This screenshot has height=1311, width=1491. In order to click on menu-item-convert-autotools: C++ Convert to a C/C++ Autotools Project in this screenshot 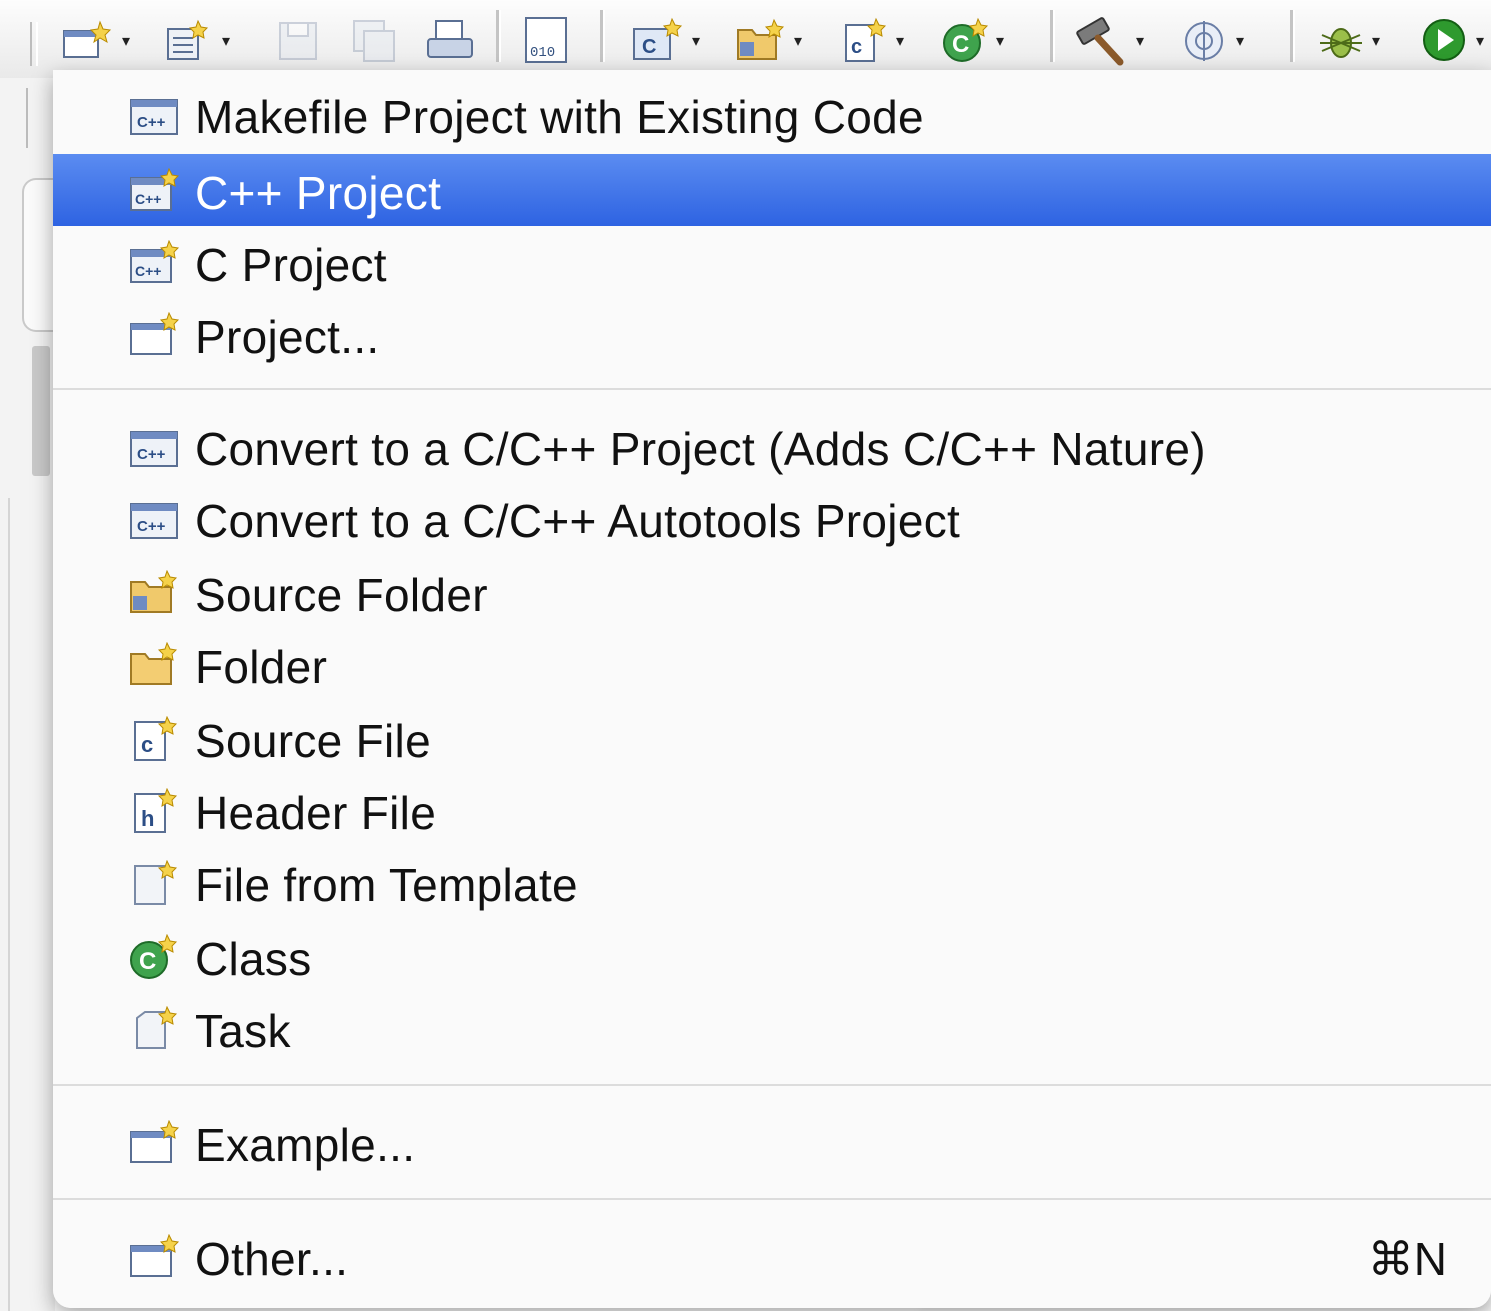, I will do `click(772, 518)`.